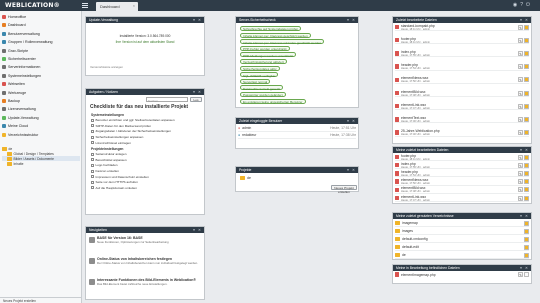  What do you see at coordinates (41, 93) in the screenshot?
I see `sidebar-item-9: Werkzeuge` at bounding box center [41, 93].